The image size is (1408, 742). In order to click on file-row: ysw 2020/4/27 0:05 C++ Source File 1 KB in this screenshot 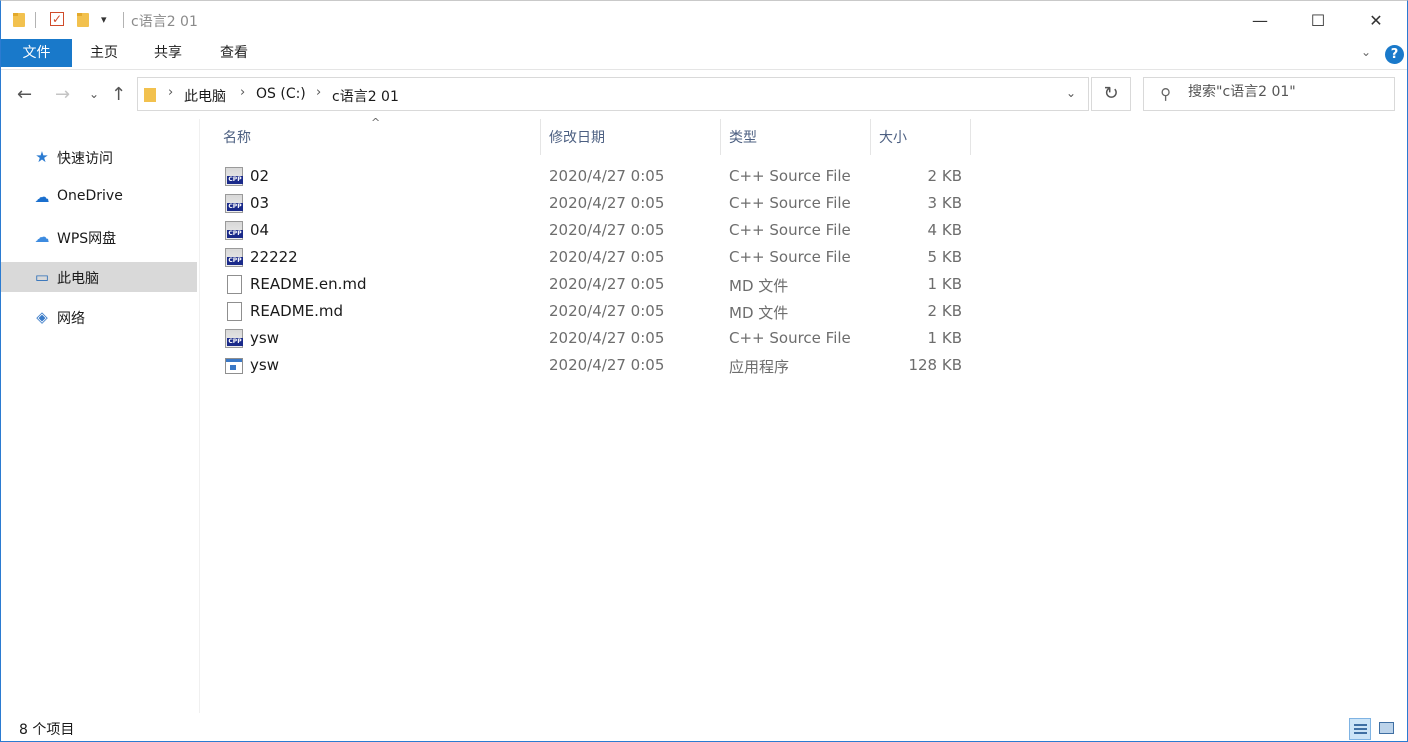, I will do `click(598, 338)`.